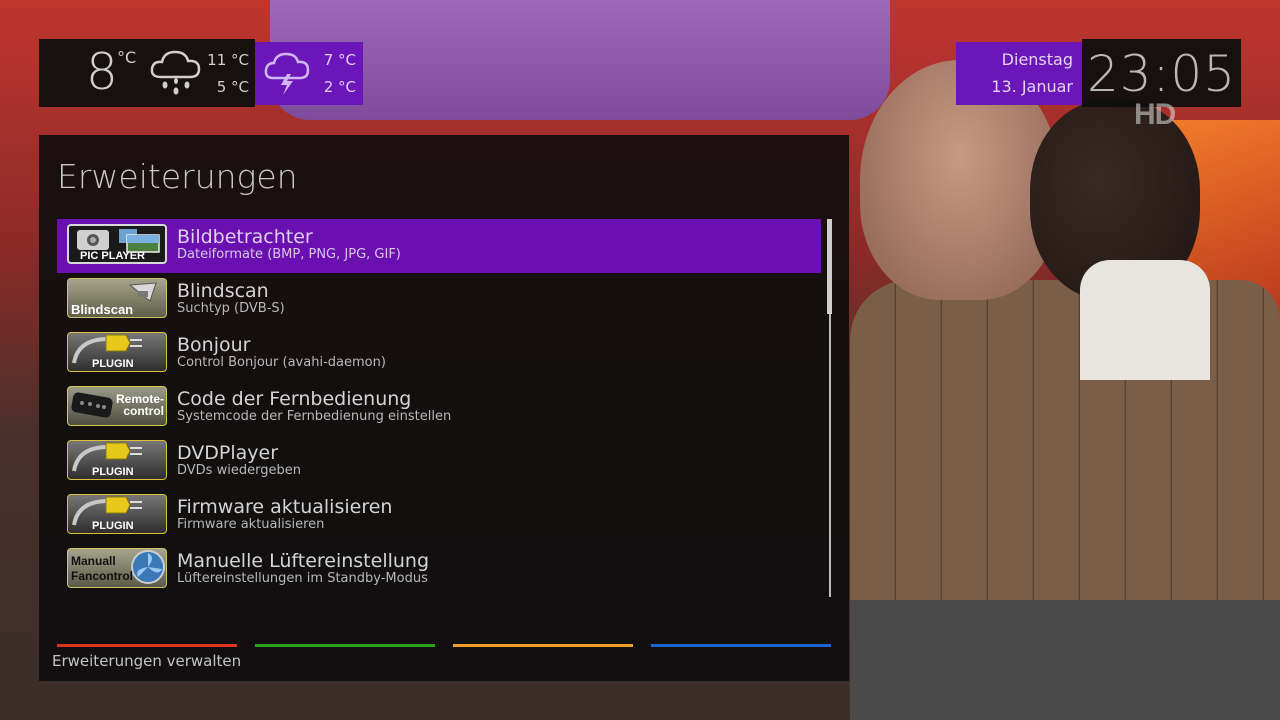 This screenshot has width=1280, height=720. I want to click on weather-tomorrow-high: 7 °C, so click(339, 60).